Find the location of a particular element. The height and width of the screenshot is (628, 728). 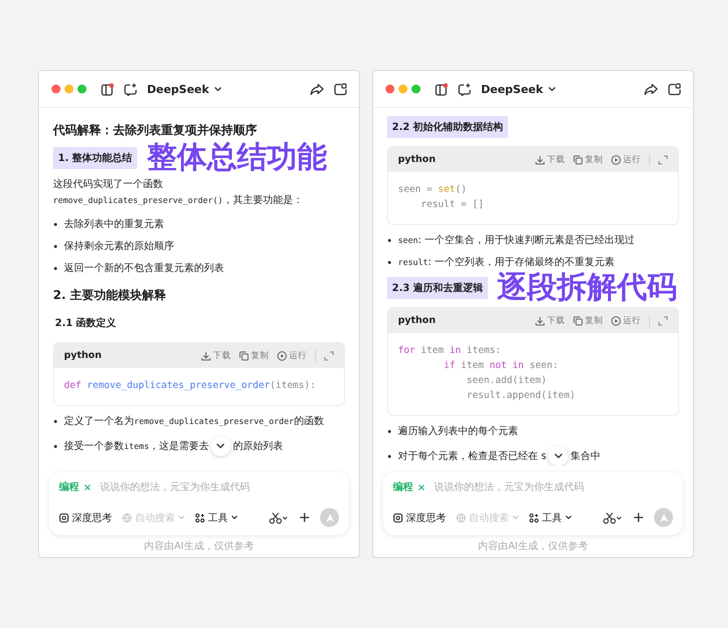

list-item-text: 返回一个新的不包含重复元素的列表 is located at coordinates (144, 268).